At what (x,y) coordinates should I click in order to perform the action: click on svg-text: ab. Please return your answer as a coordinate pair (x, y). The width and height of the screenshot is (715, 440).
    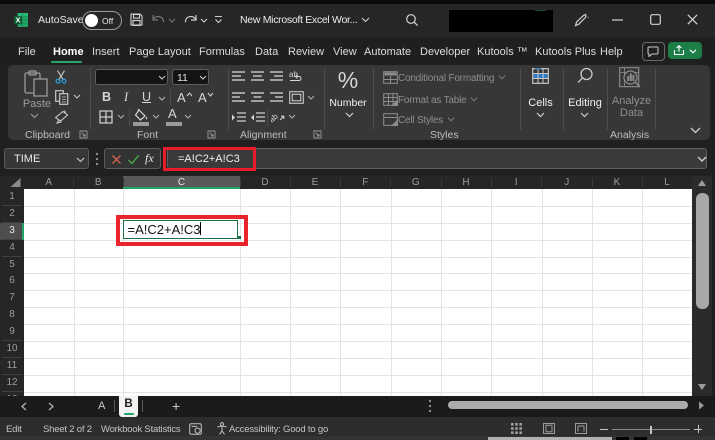
    Looking at the image, I should click on (275, 117).